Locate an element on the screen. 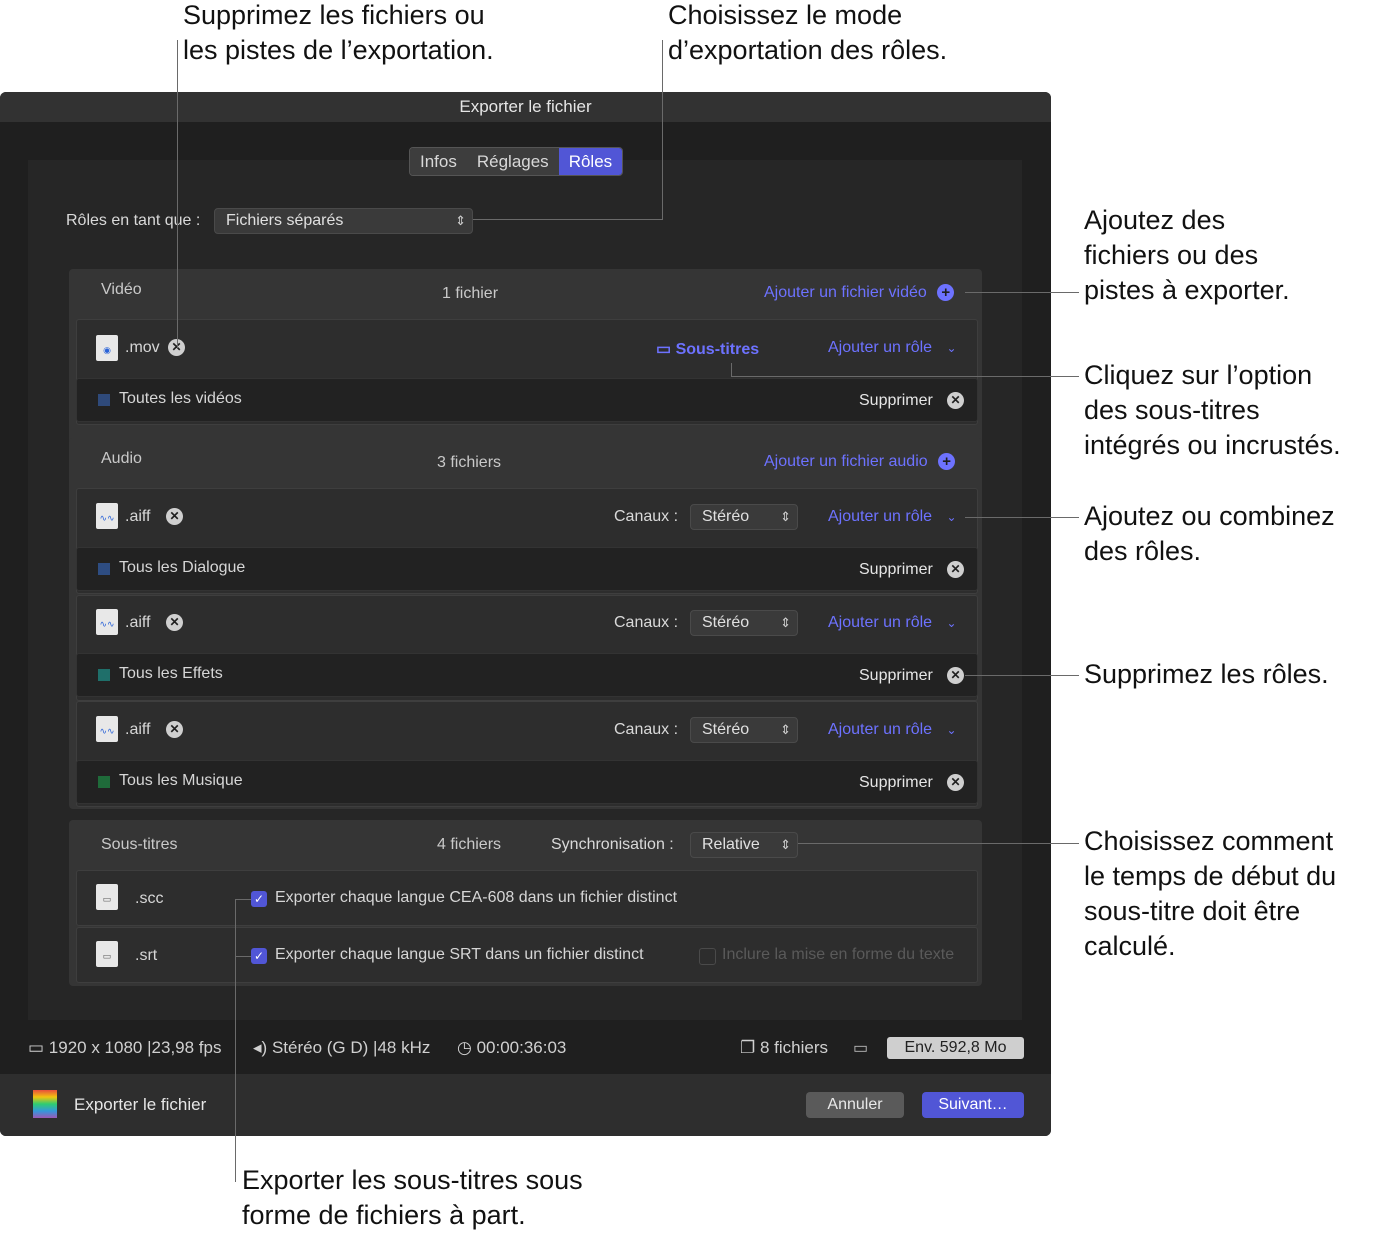 This screenshot has height=1237, width=1378. video-title: Vidéo is located at coordinates (121, 289).